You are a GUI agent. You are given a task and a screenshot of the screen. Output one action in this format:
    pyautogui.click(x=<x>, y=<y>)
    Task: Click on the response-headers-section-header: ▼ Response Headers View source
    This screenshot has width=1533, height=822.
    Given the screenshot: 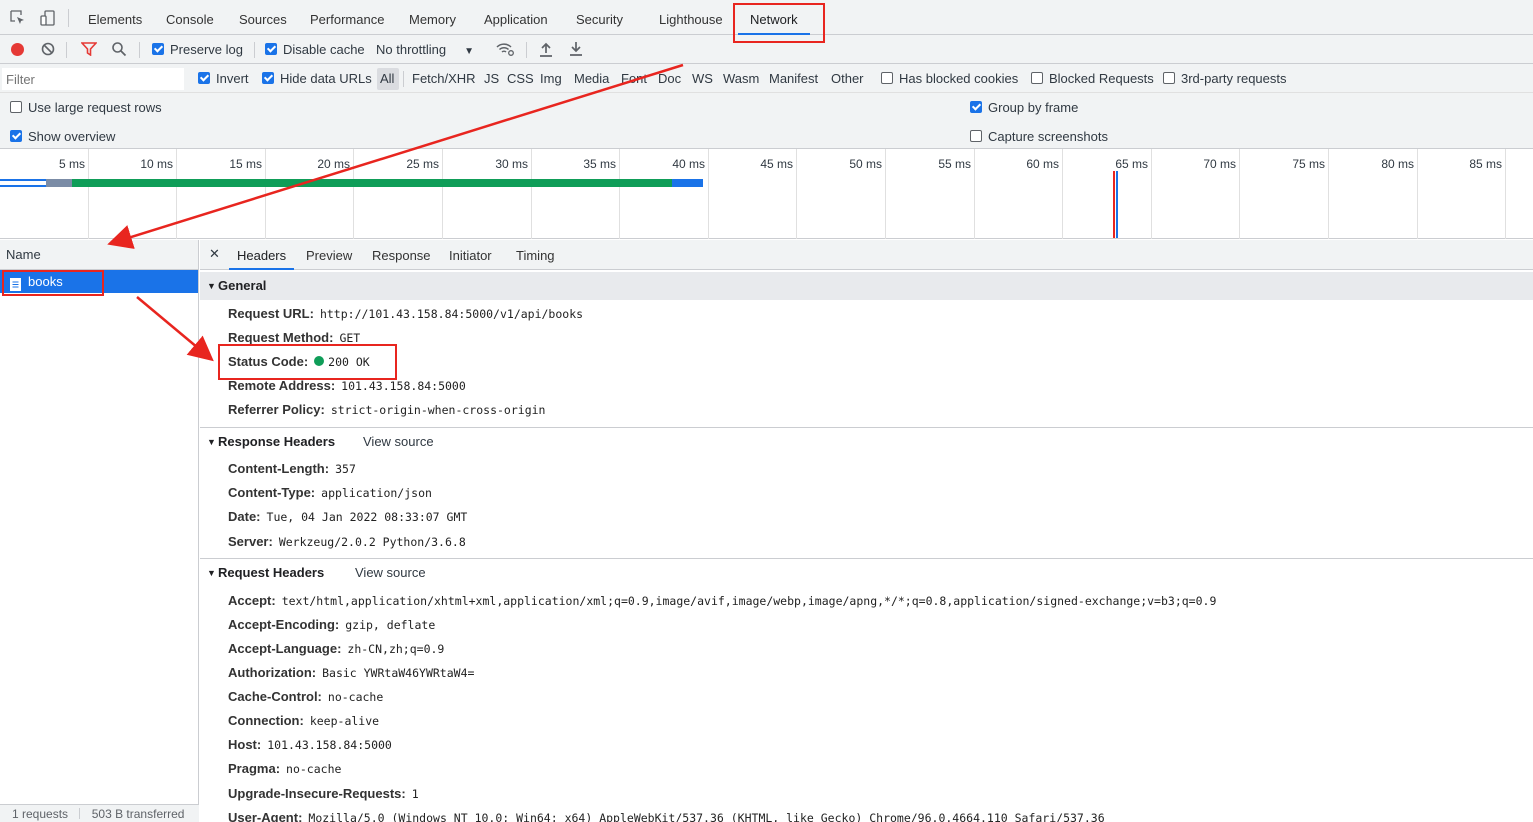 What is the action you would take?
    pyautogui.click(x=866, y=442)
    